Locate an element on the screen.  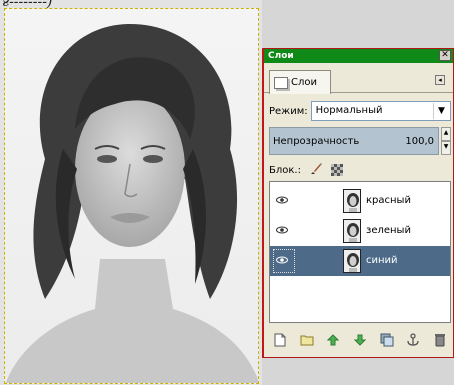
layer-name: синий is located at coordinates (382, 260).